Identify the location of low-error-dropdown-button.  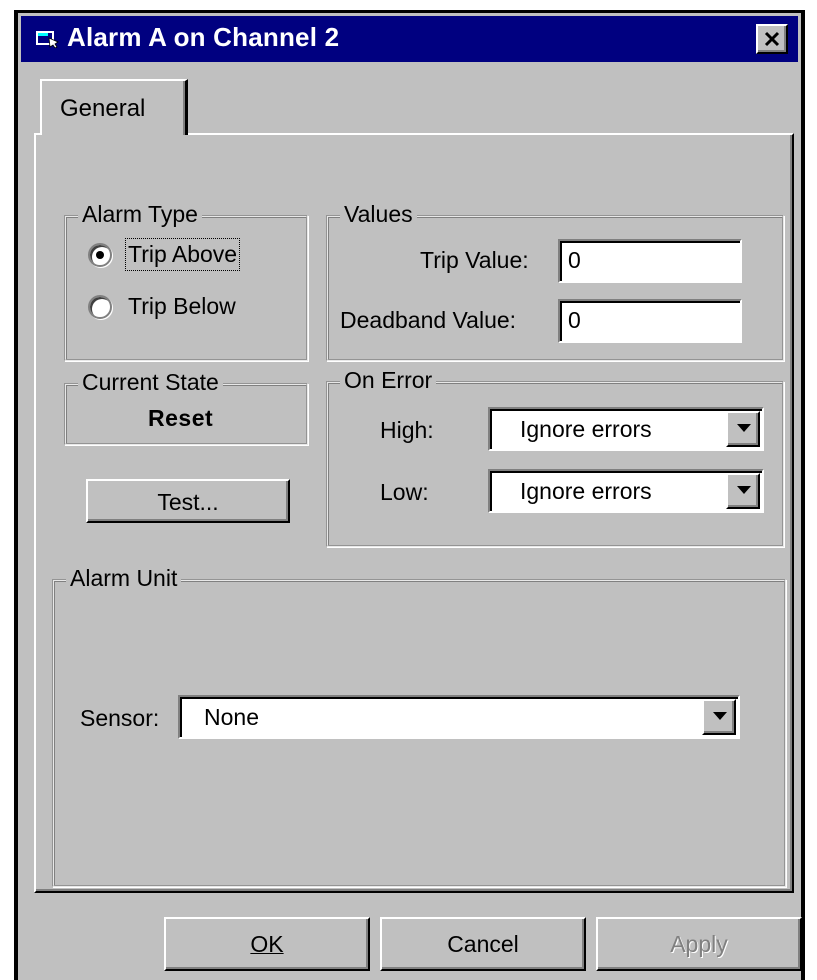
(743, 491).